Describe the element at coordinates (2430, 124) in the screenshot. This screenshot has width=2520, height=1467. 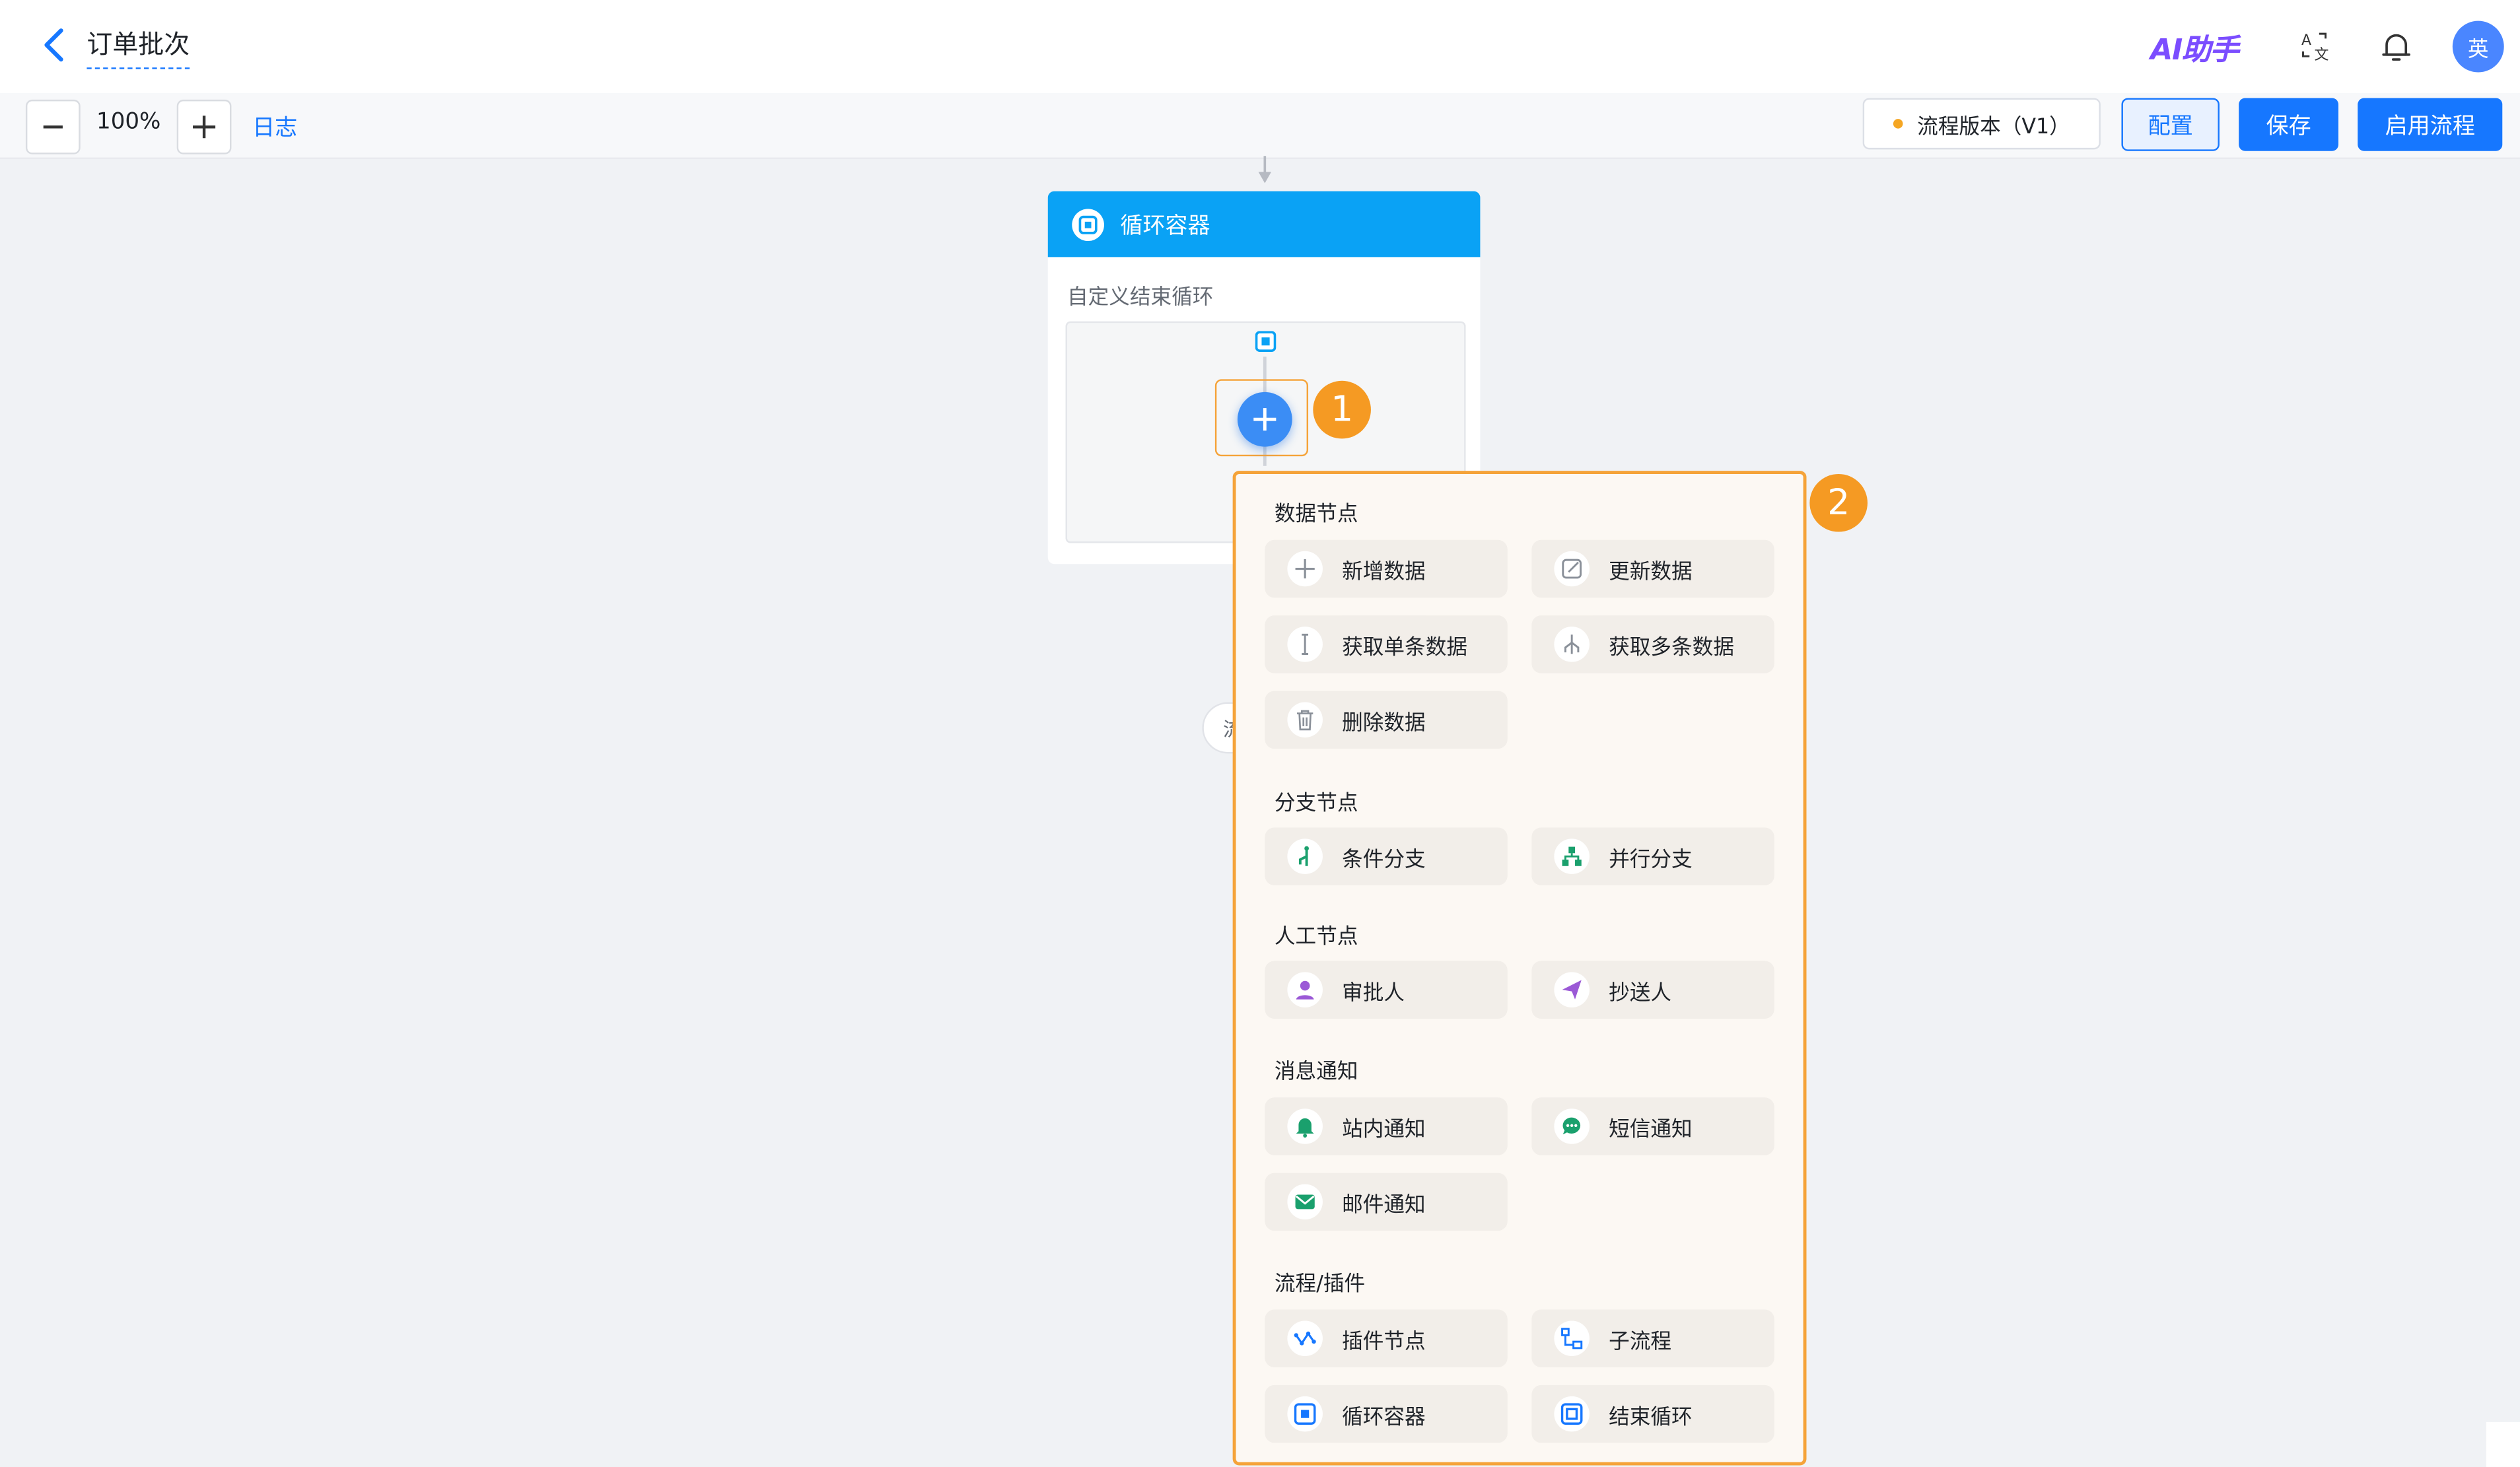
I see `enable-flow-button: 启用流程` at that location.